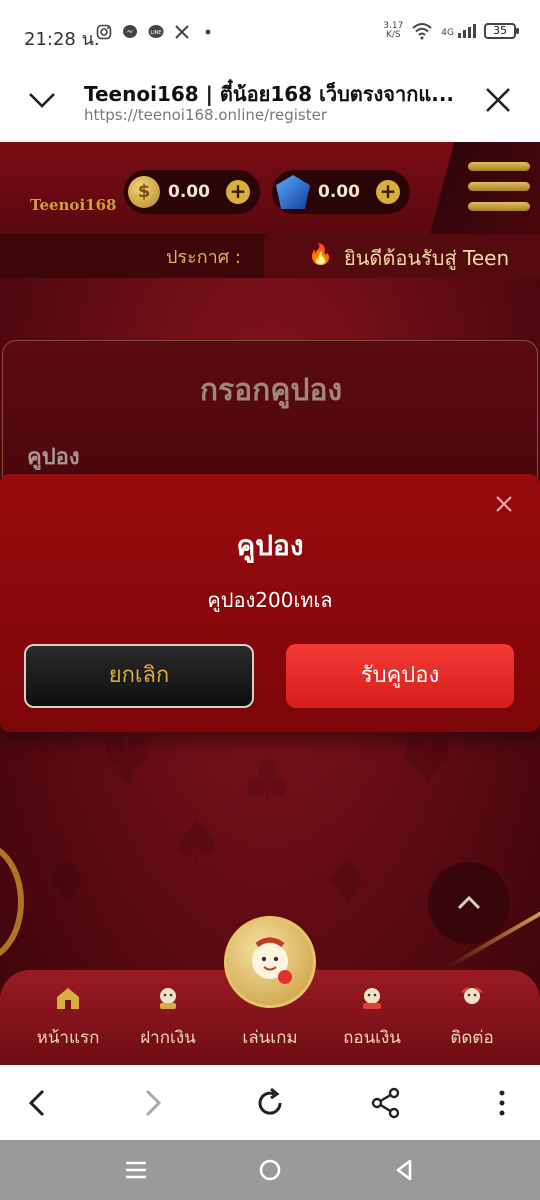  Describe the element at coordinates (504, 504) in the screenshot. I see `dialog-close-icon` at that location.